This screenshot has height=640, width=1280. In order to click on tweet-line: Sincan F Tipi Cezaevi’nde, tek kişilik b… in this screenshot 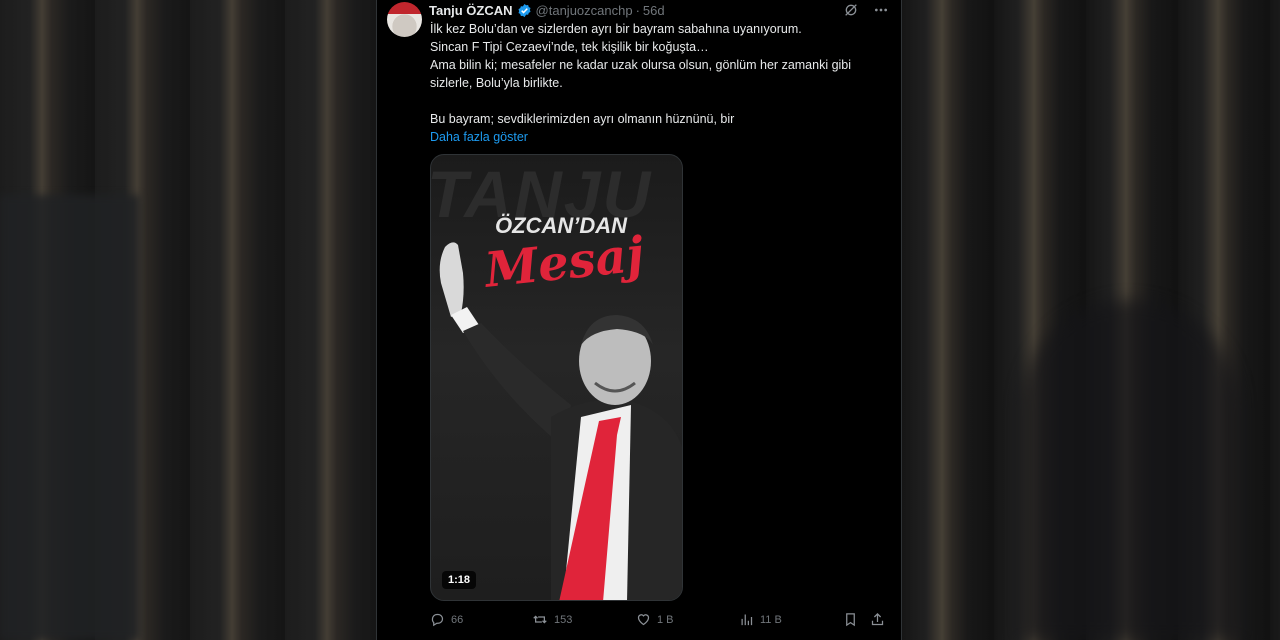, I will do `click(569, 47)`.